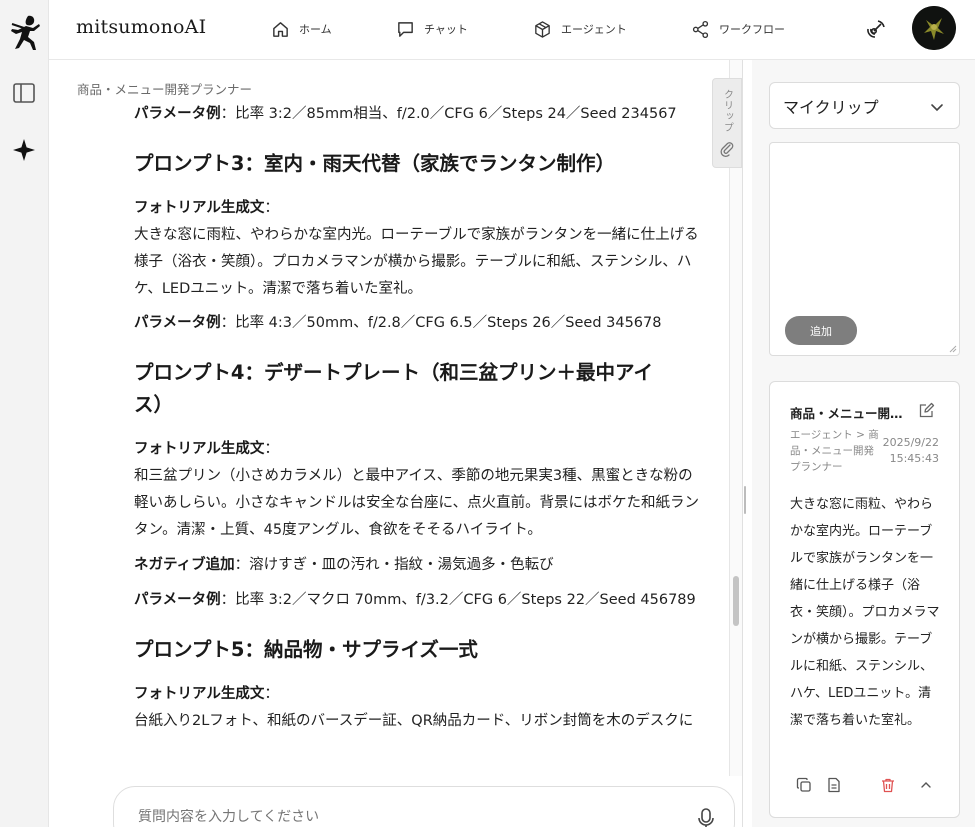 This screenshot has height=827, width=975. I want to click on sparkle-icon, so click(24, 150).